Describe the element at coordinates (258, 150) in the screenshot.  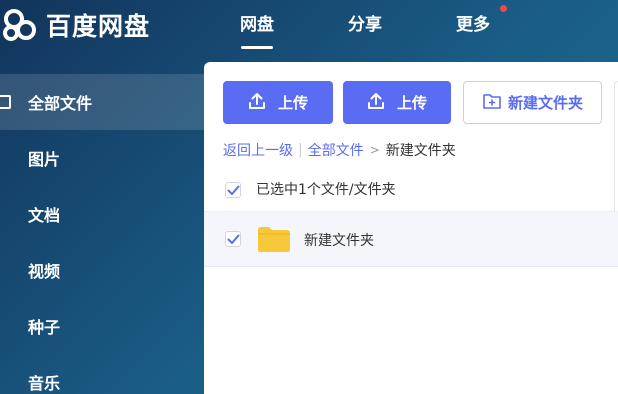
I see `breadcrumb-back-link: 返回上一级` at that location.